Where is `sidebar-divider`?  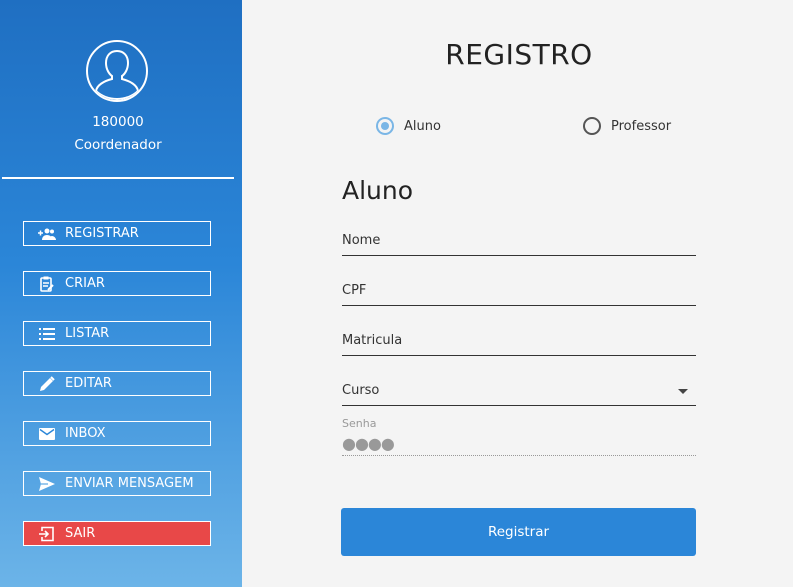 sidebar-divider is located at coordinates (118, 178).